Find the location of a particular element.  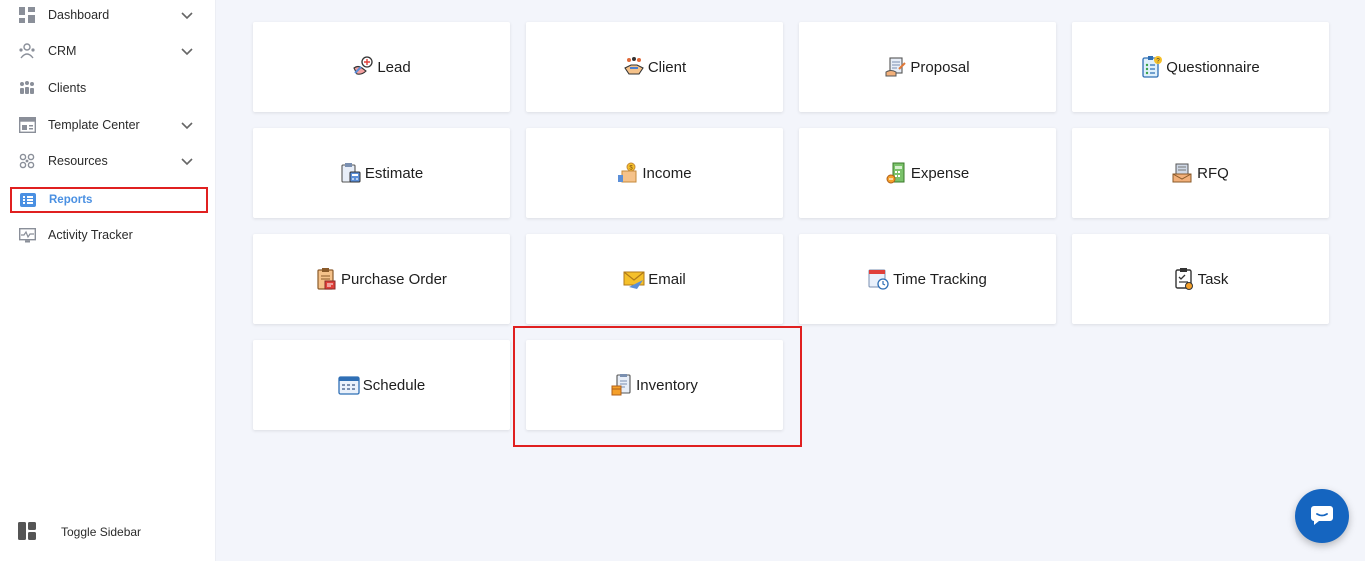

report-card-schedule: Schedule is located at coordinates (381, 385).